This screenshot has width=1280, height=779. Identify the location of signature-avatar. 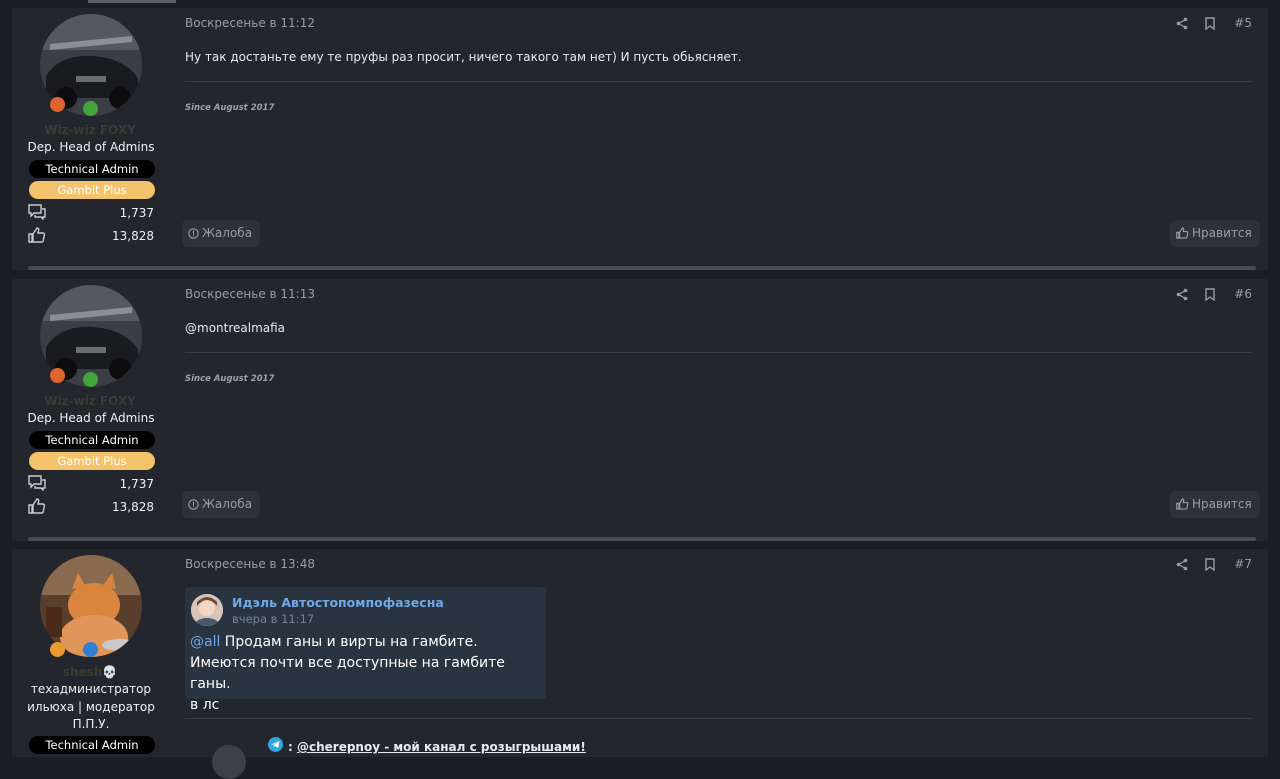
(229, 762).